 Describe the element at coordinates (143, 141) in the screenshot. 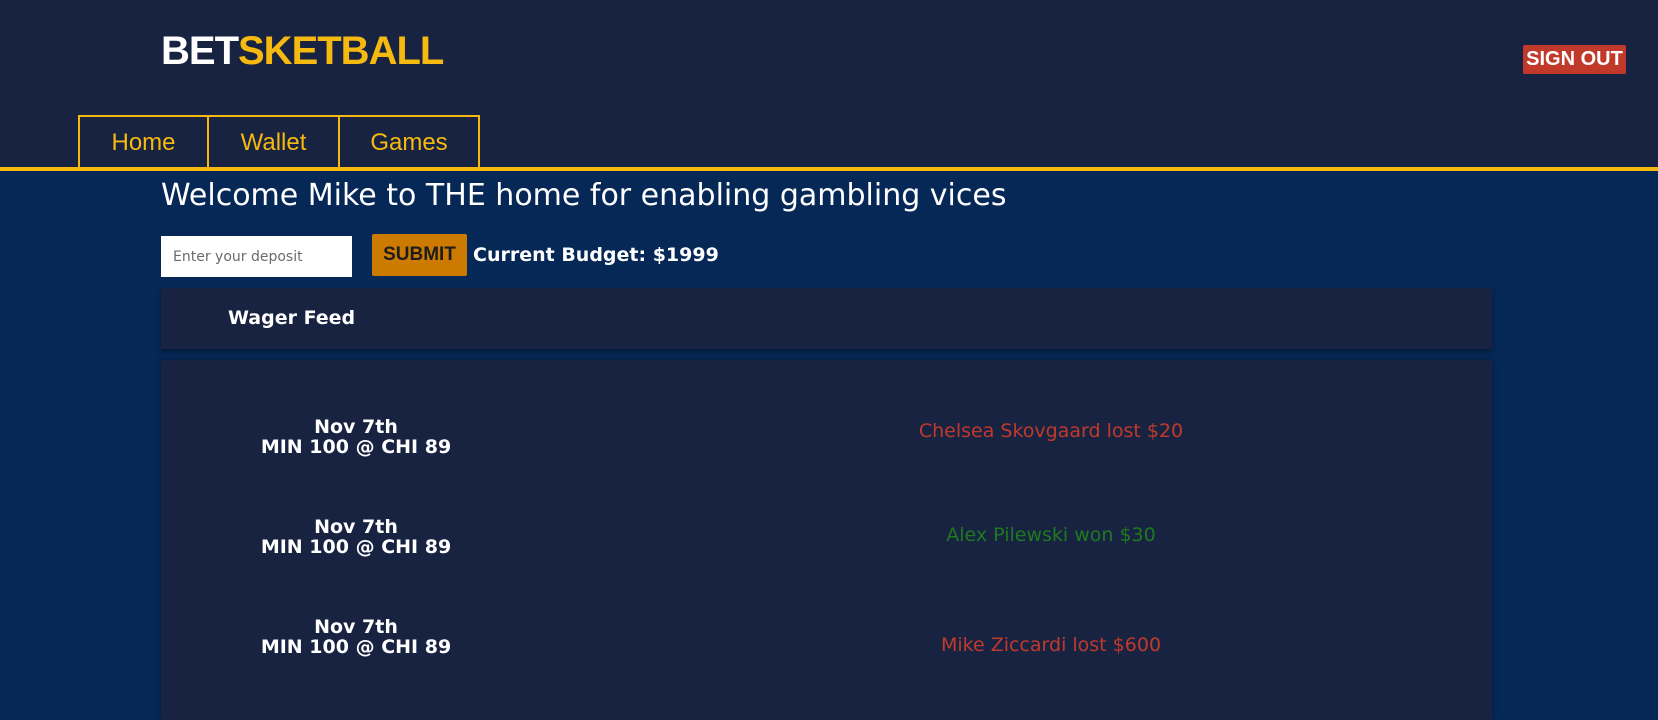

I see `tab-home: Home` at that location.